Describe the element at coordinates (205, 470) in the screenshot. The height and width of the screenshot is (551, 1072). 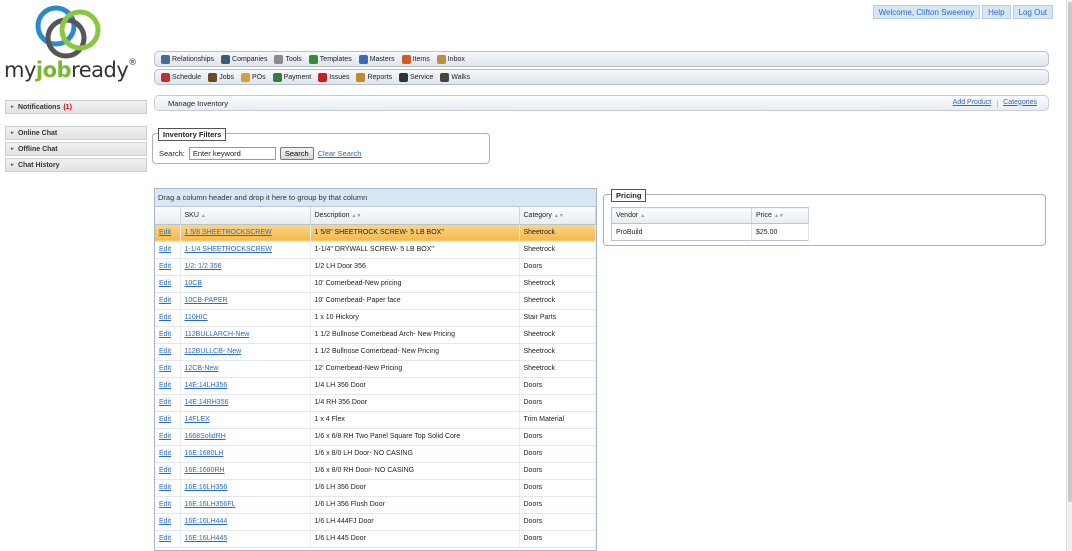
I see `sku-link: 16E:1680RH` at that location.